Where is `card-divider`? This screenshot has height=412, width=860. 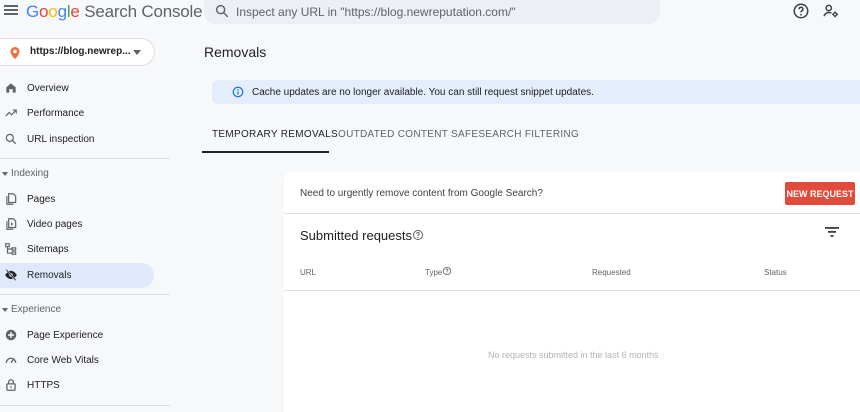
card-divider is located at coordinates (572, 213).